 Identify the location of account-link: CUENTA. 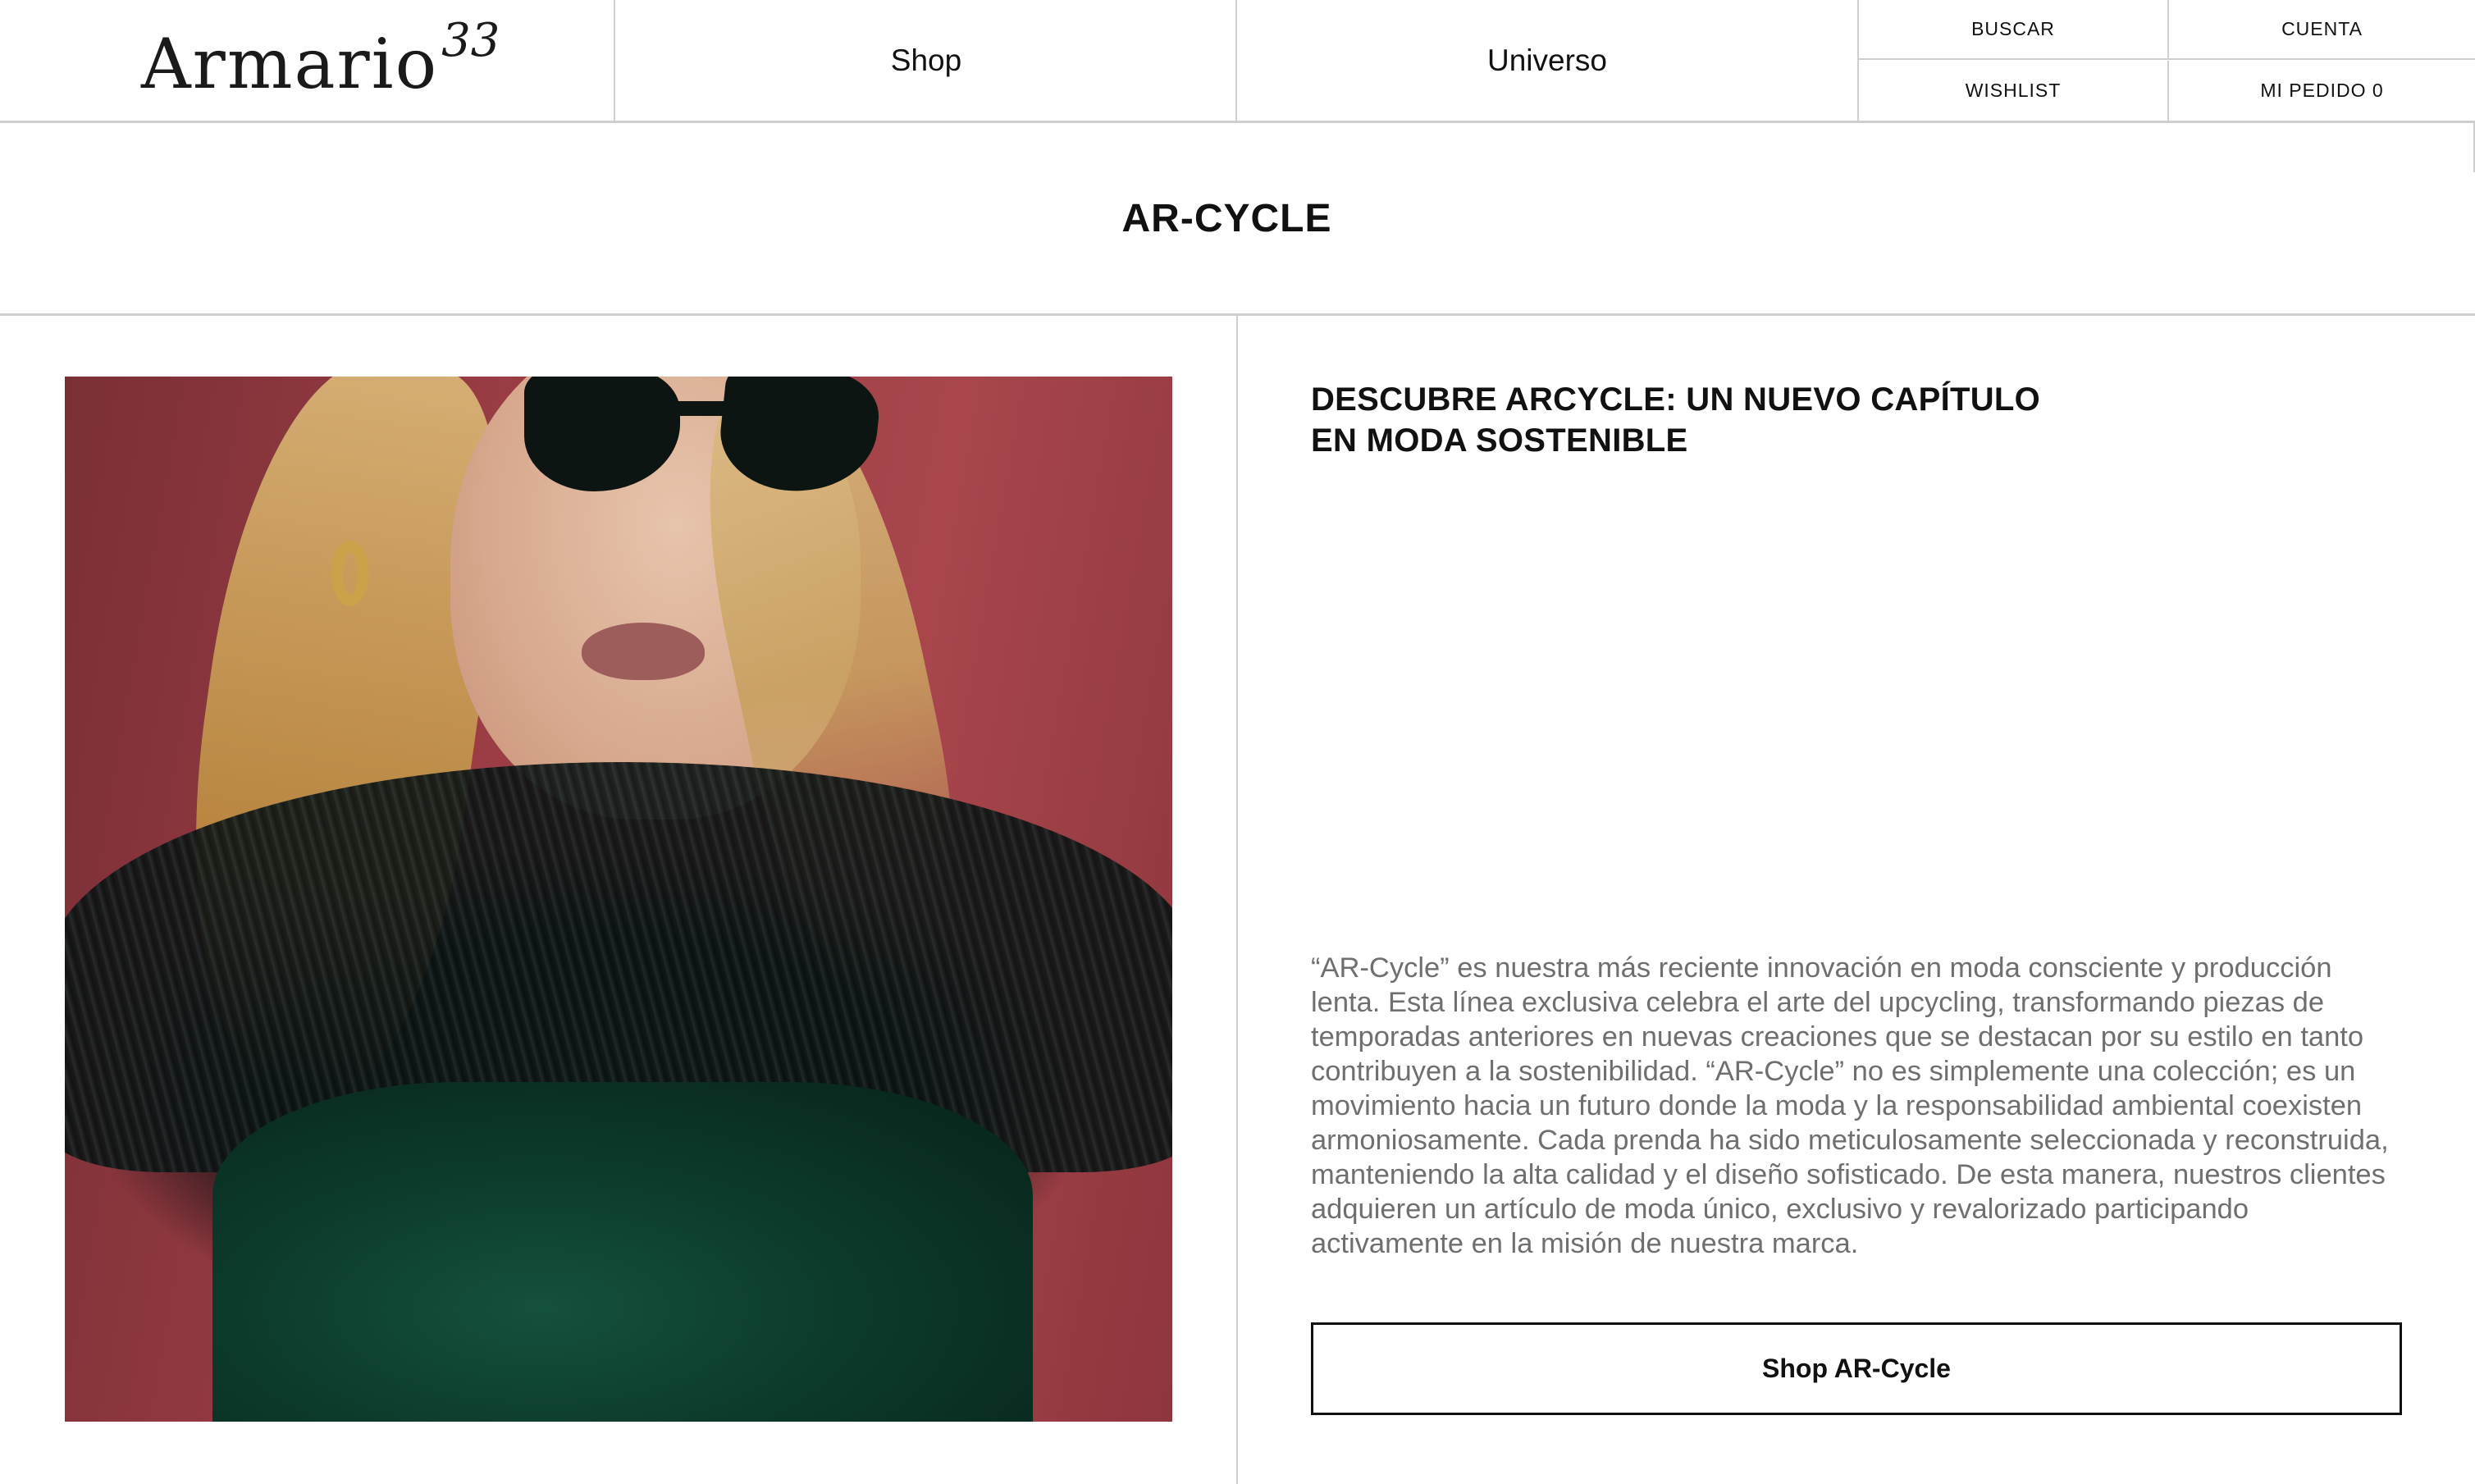
(2322, 30).